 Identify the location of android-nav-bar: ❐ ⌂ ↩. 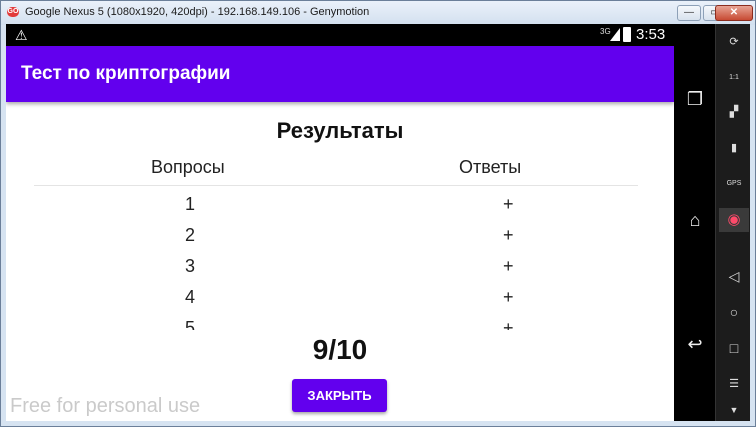
(694, 222).